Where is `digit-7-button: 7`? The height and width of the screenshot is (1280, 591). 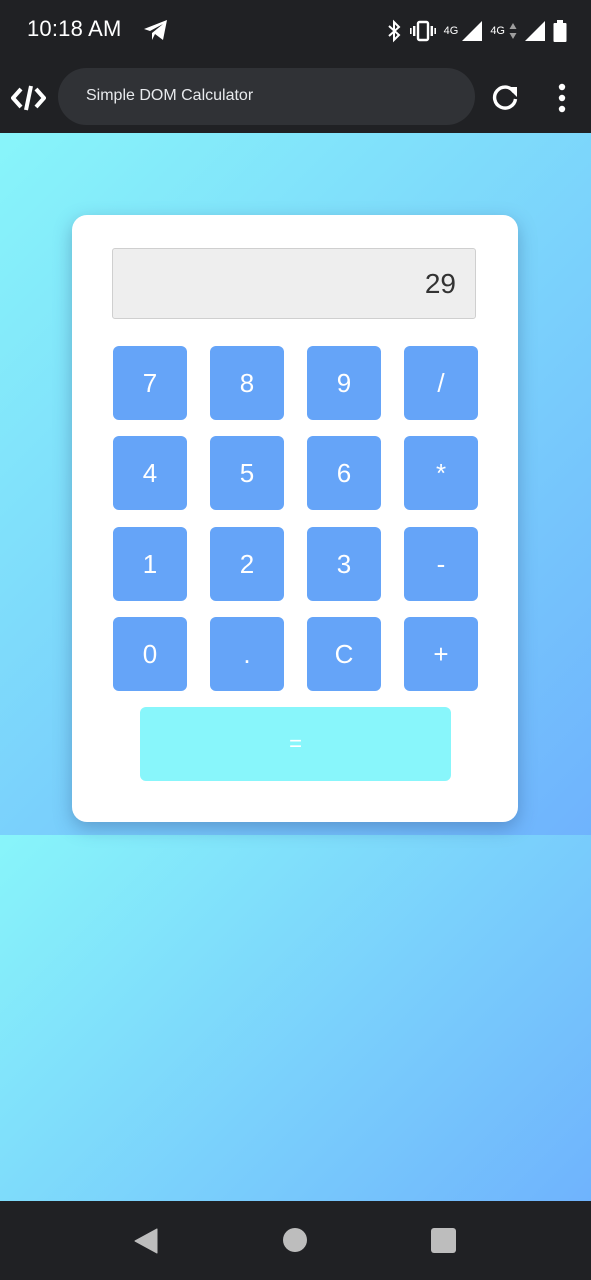
digit-7-button: 7 is located at coordinates (150, 383).